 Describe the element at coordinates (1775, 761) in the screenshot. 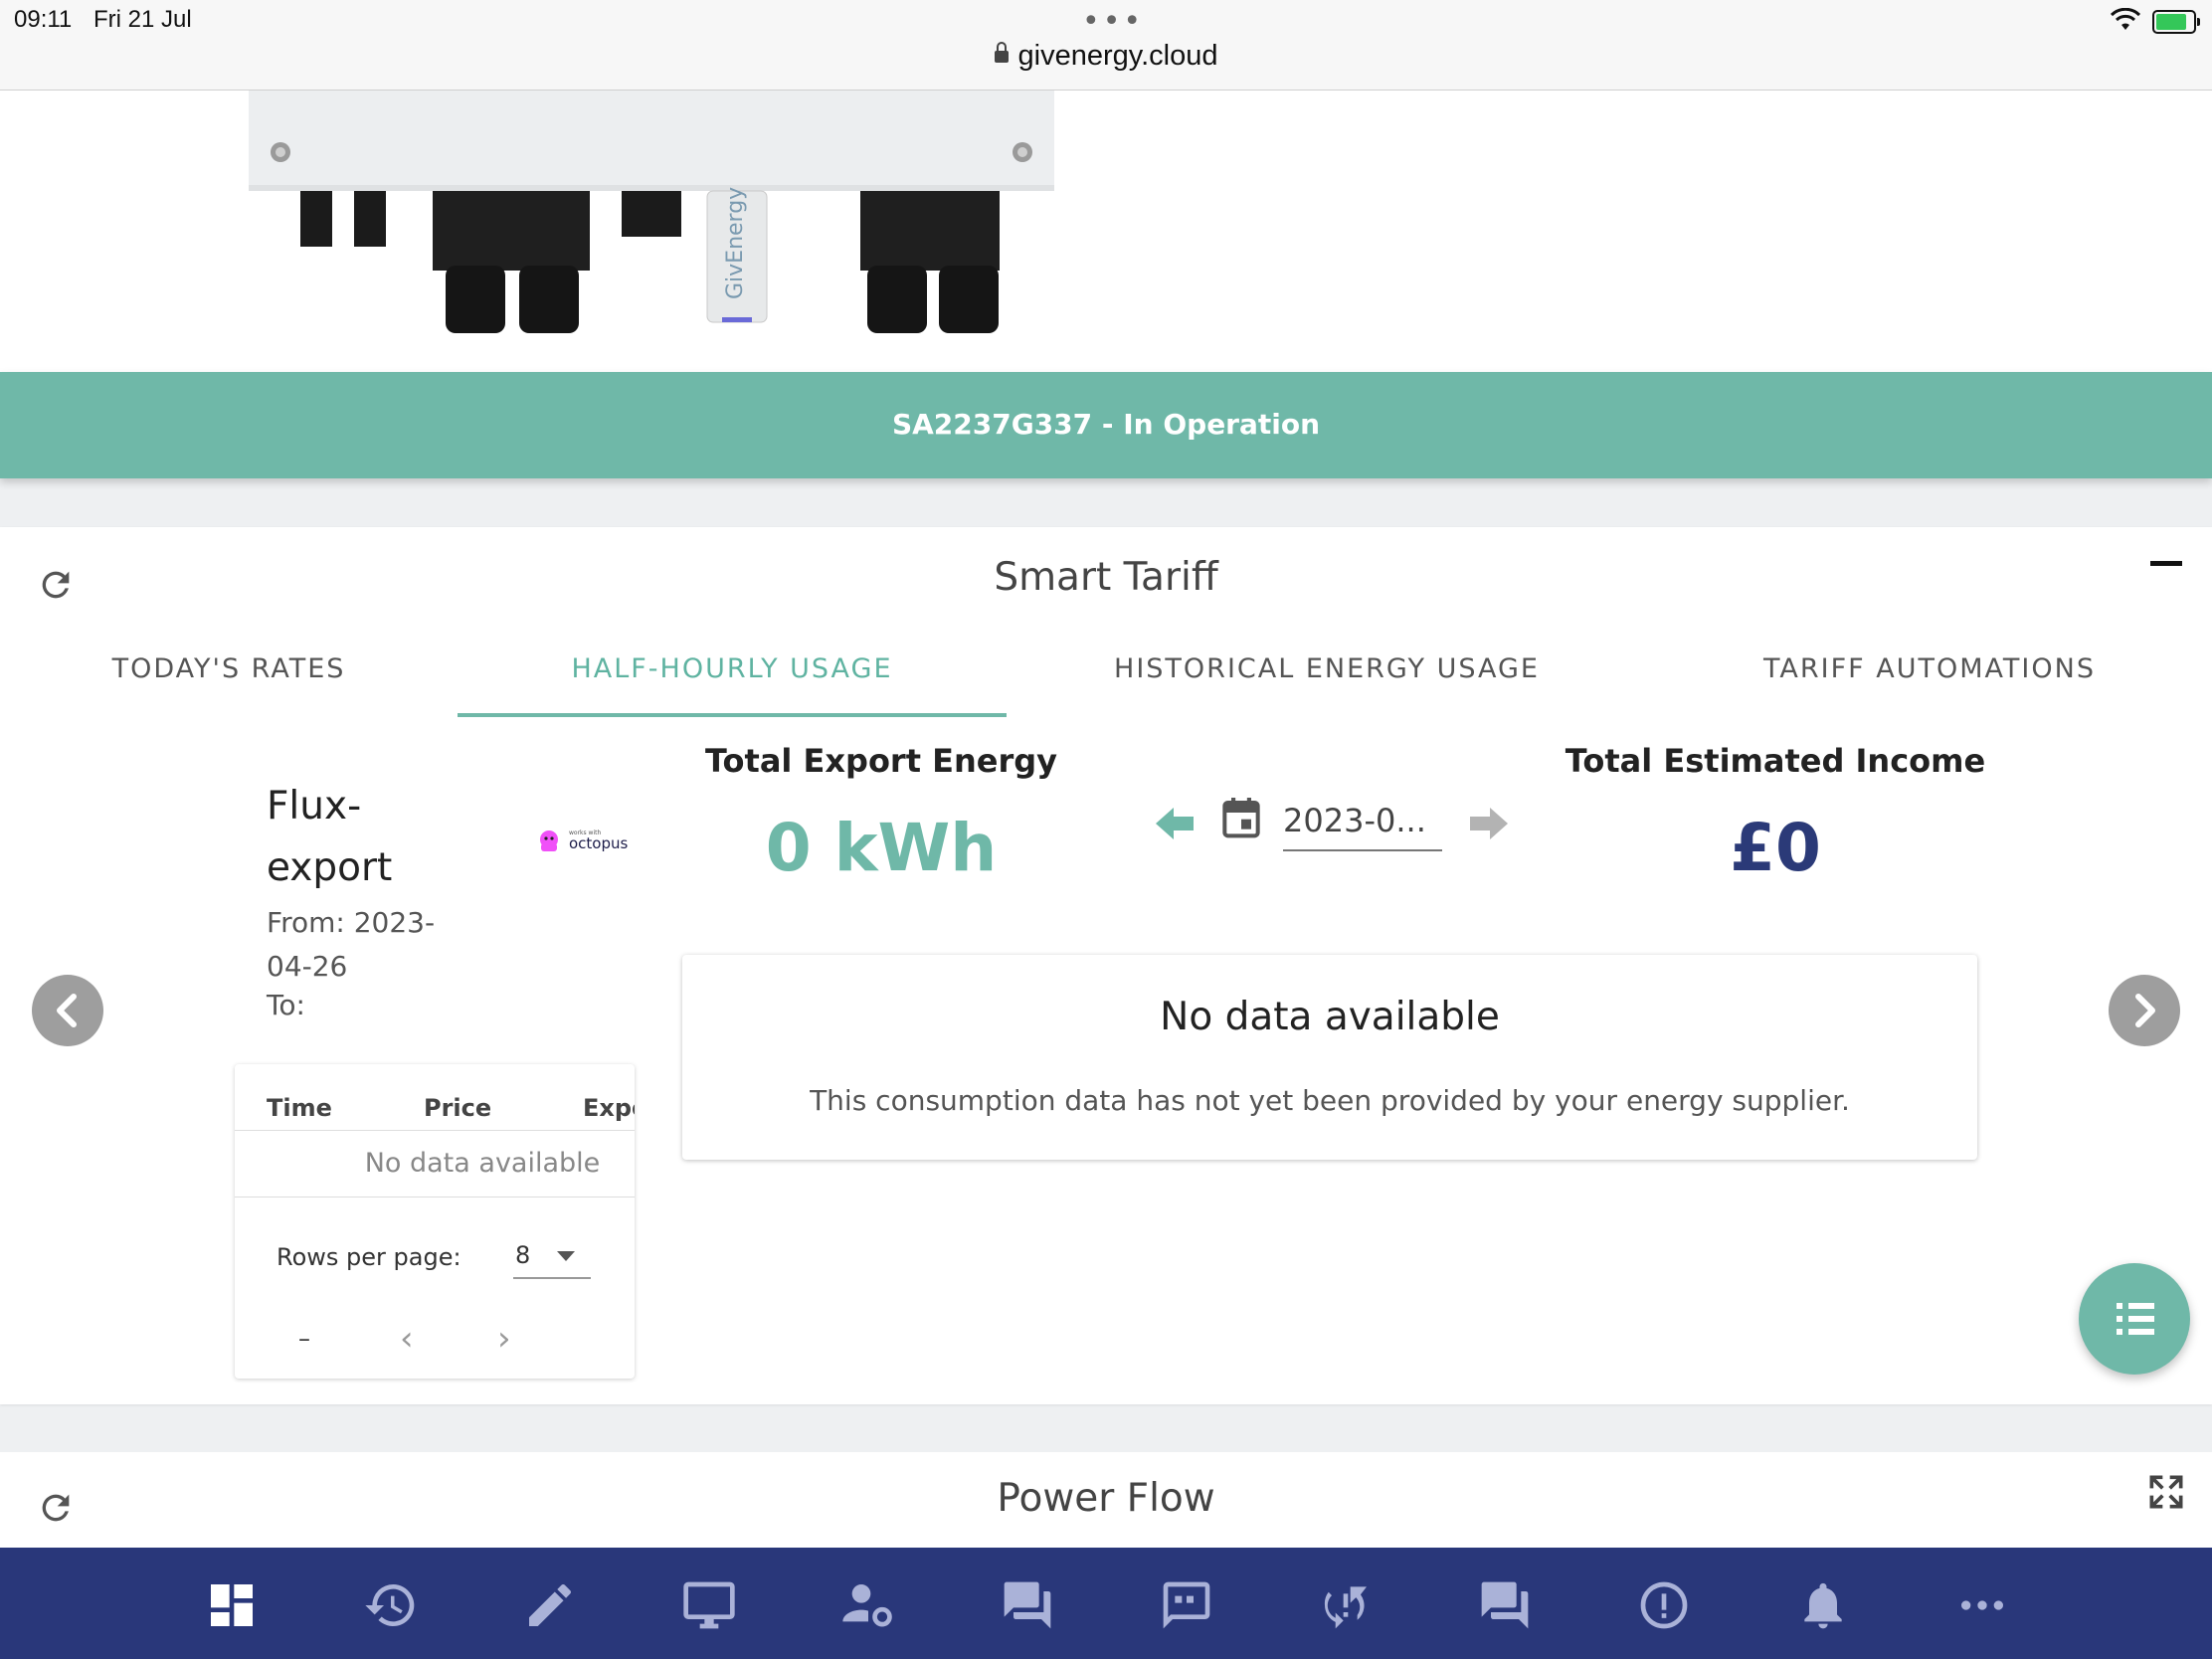

I see `total-income-label: Total Estimated Income` at that location.